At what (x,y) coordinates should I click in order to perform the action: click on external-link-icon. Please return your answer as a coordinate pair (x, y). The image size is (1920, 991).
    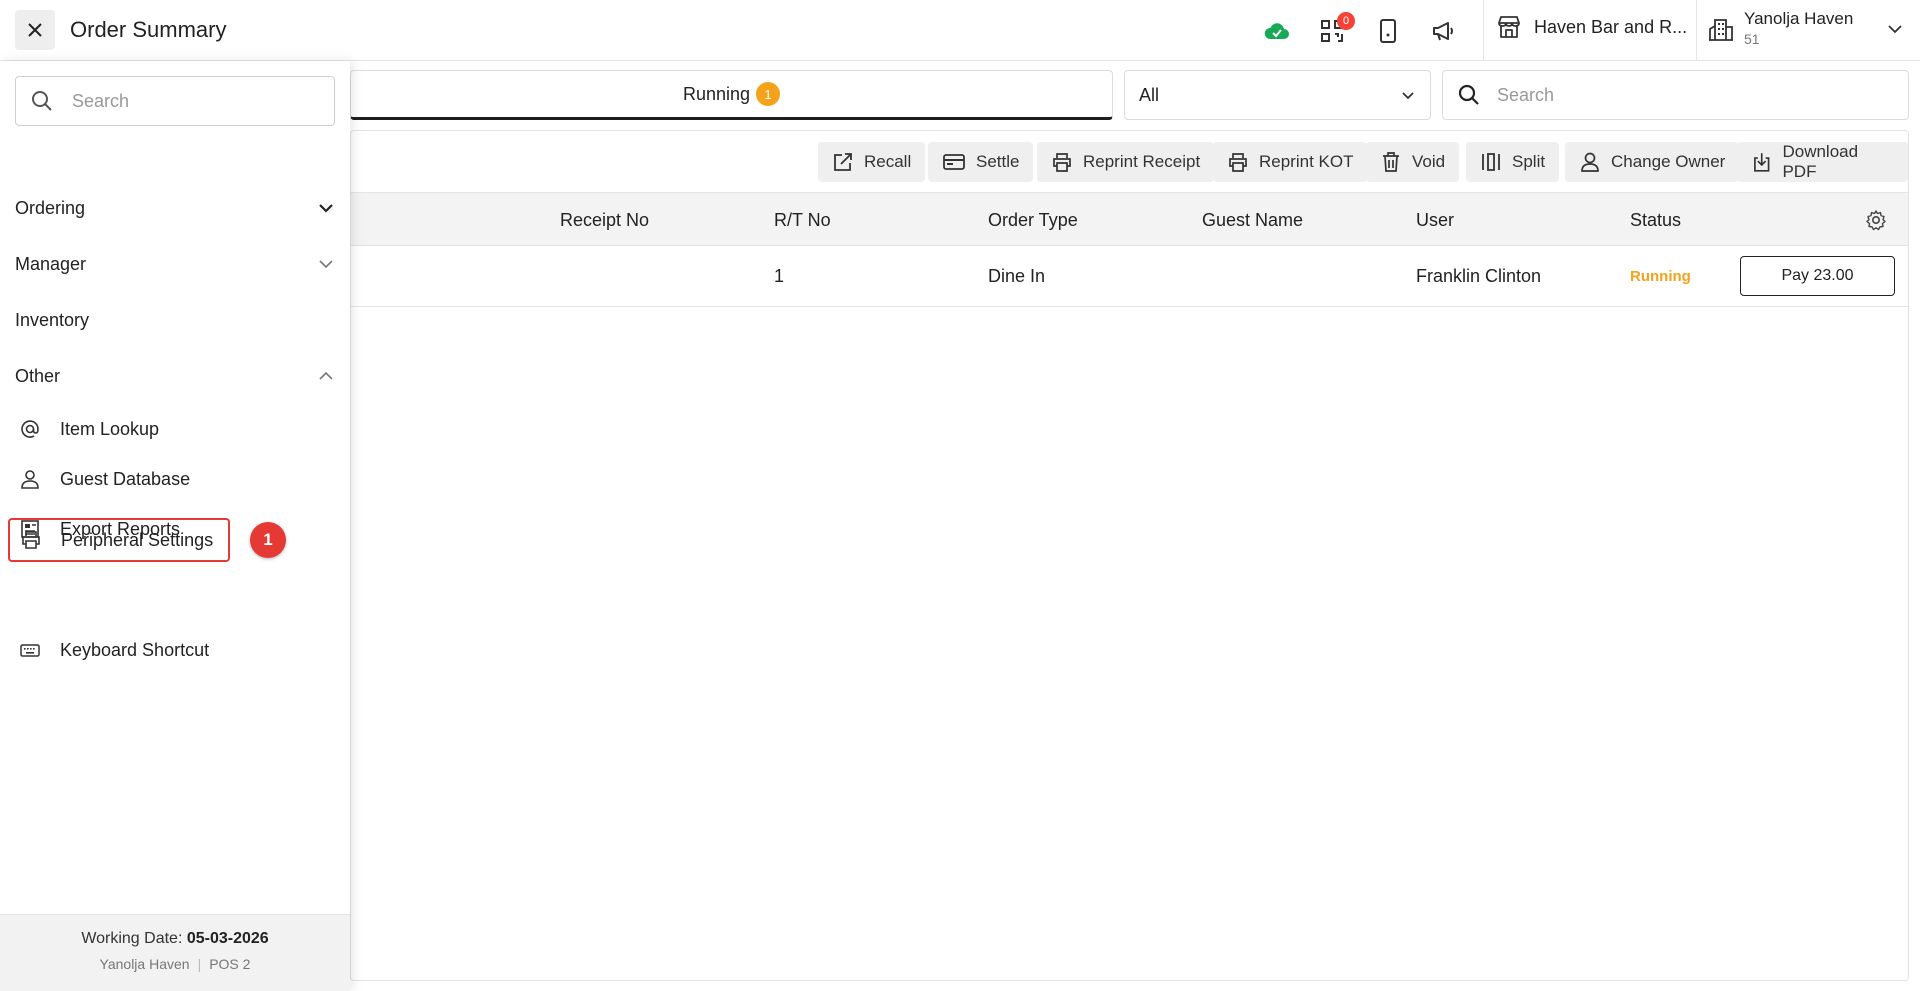
    Looking at the image, I should click on (843, 162).